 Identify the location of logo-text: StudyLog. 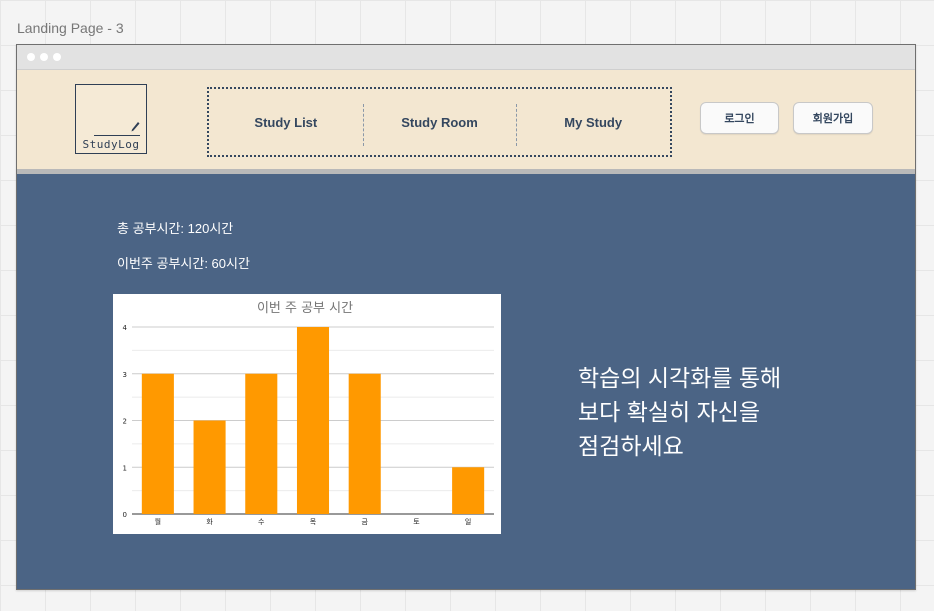
(111, 144).